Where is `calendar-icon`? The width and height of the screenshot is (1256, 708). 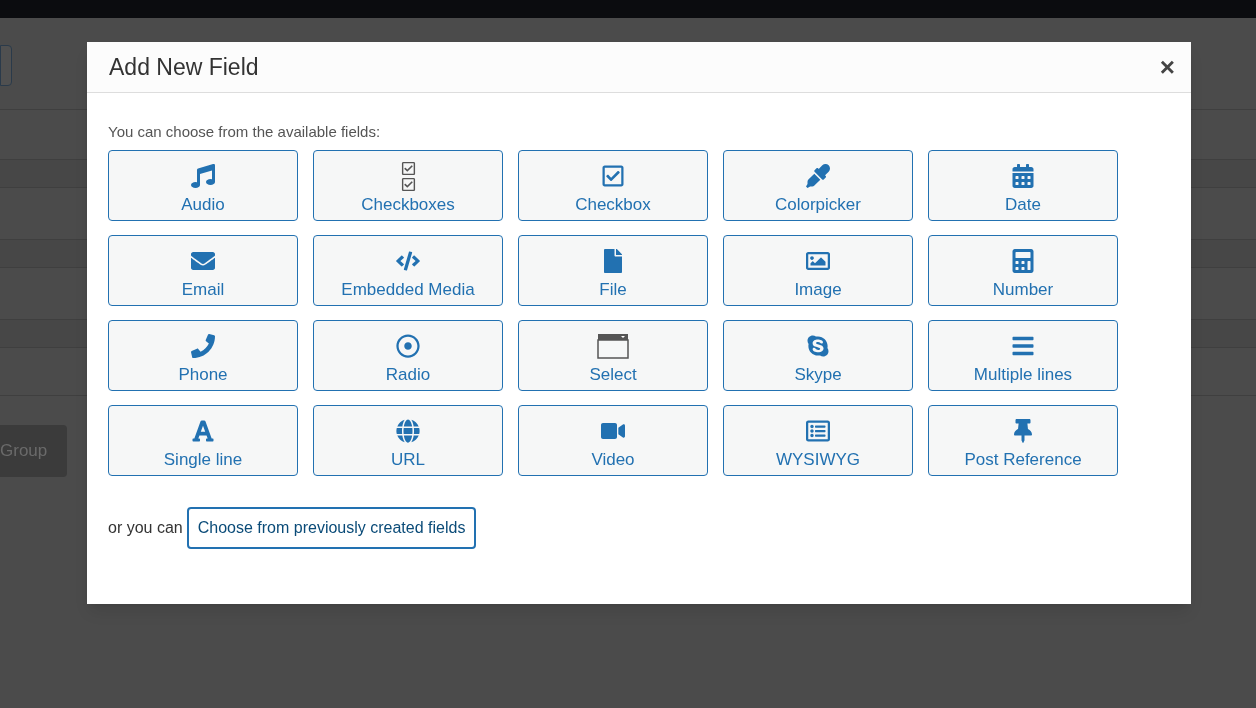
calendar-icon is located at coordinates (1023, 176).